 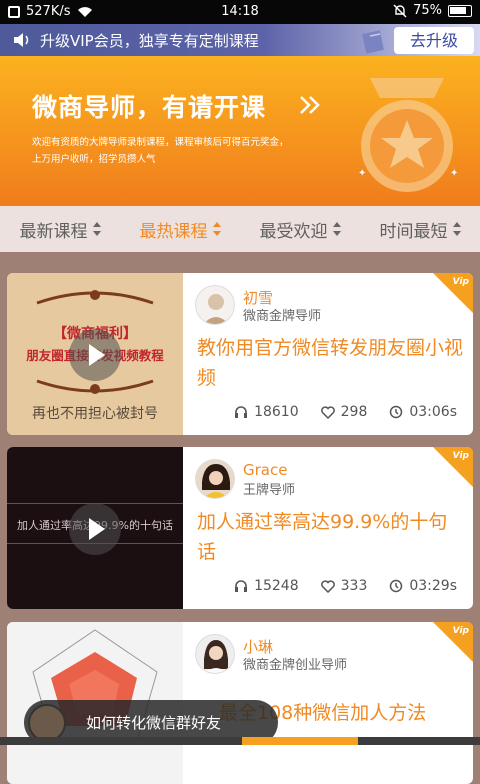 I want to click on thumb-caption-3: 再也不用担心被封号, so click(x=95, y=414).